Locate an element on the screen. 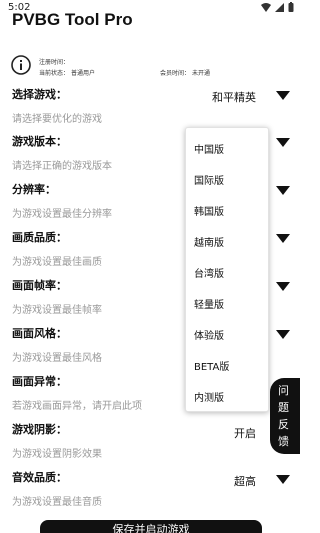 The width and height of the screenshot is (320, 533). setting-label: 选择游戏： is located at coordinates (39, 94).